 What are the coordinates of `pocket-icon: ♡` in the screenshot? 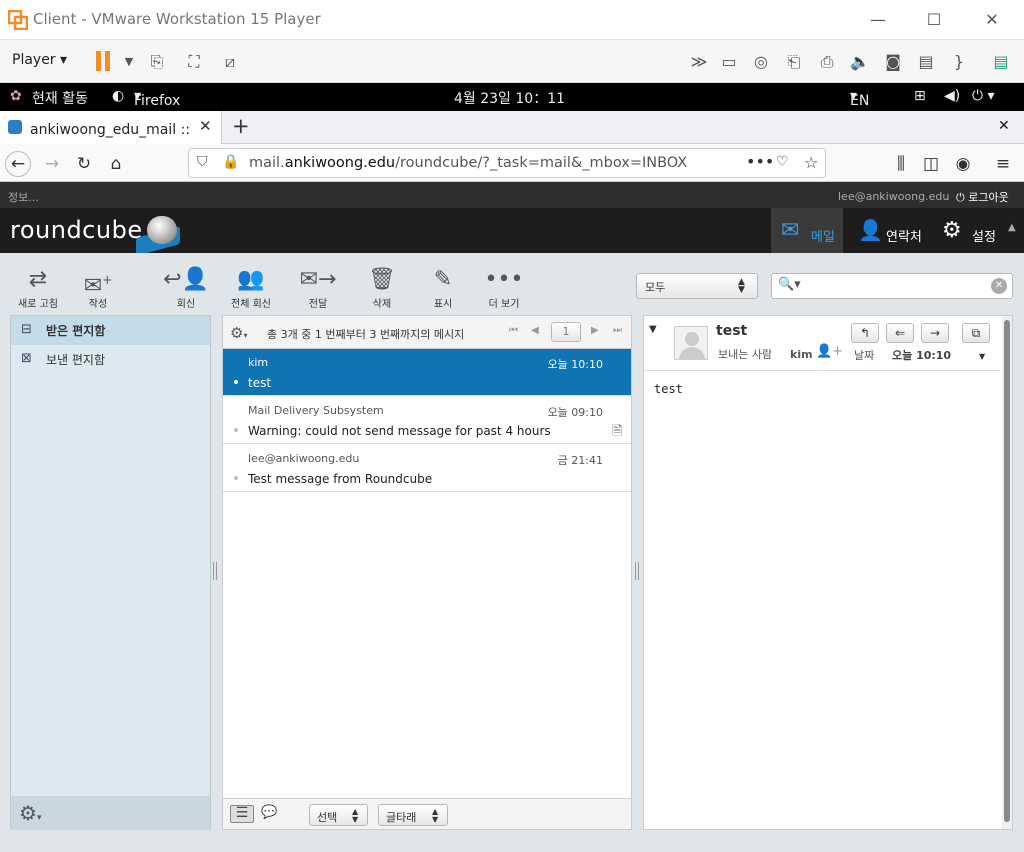 It's located at (782, 162).